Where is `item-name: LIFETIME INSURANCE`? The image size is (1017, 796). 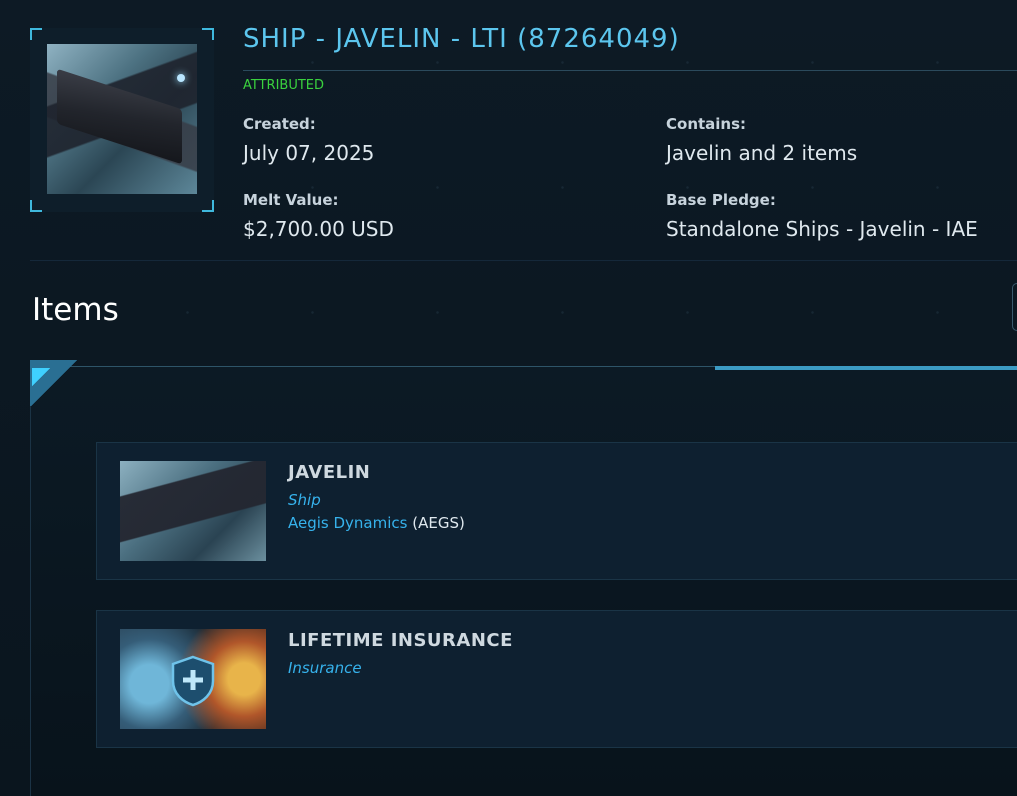 item-name: LIFETIME INSURANCE is located at coordinates (400, 640).